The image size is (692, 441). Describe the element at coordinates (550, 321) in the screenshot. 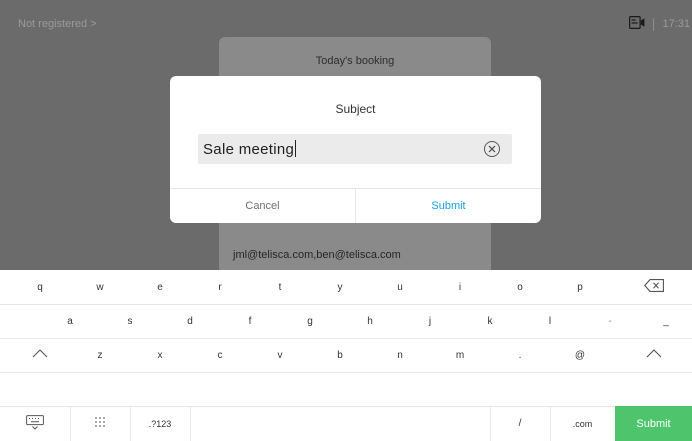

I see `key-l: l` at that location.